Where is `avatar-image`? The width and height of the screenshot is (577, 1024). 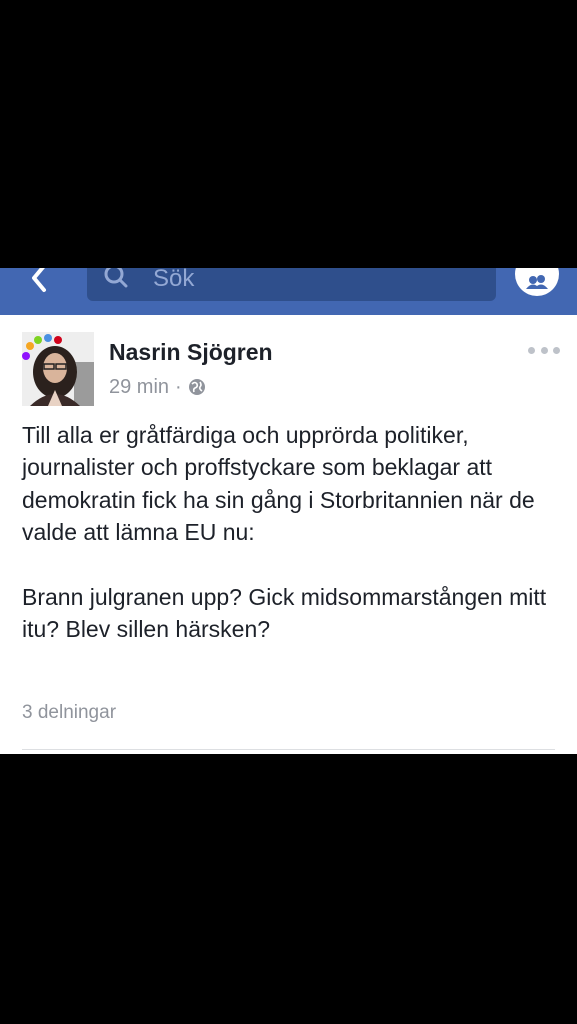
avatar-image is located at coordinates (58, 369).